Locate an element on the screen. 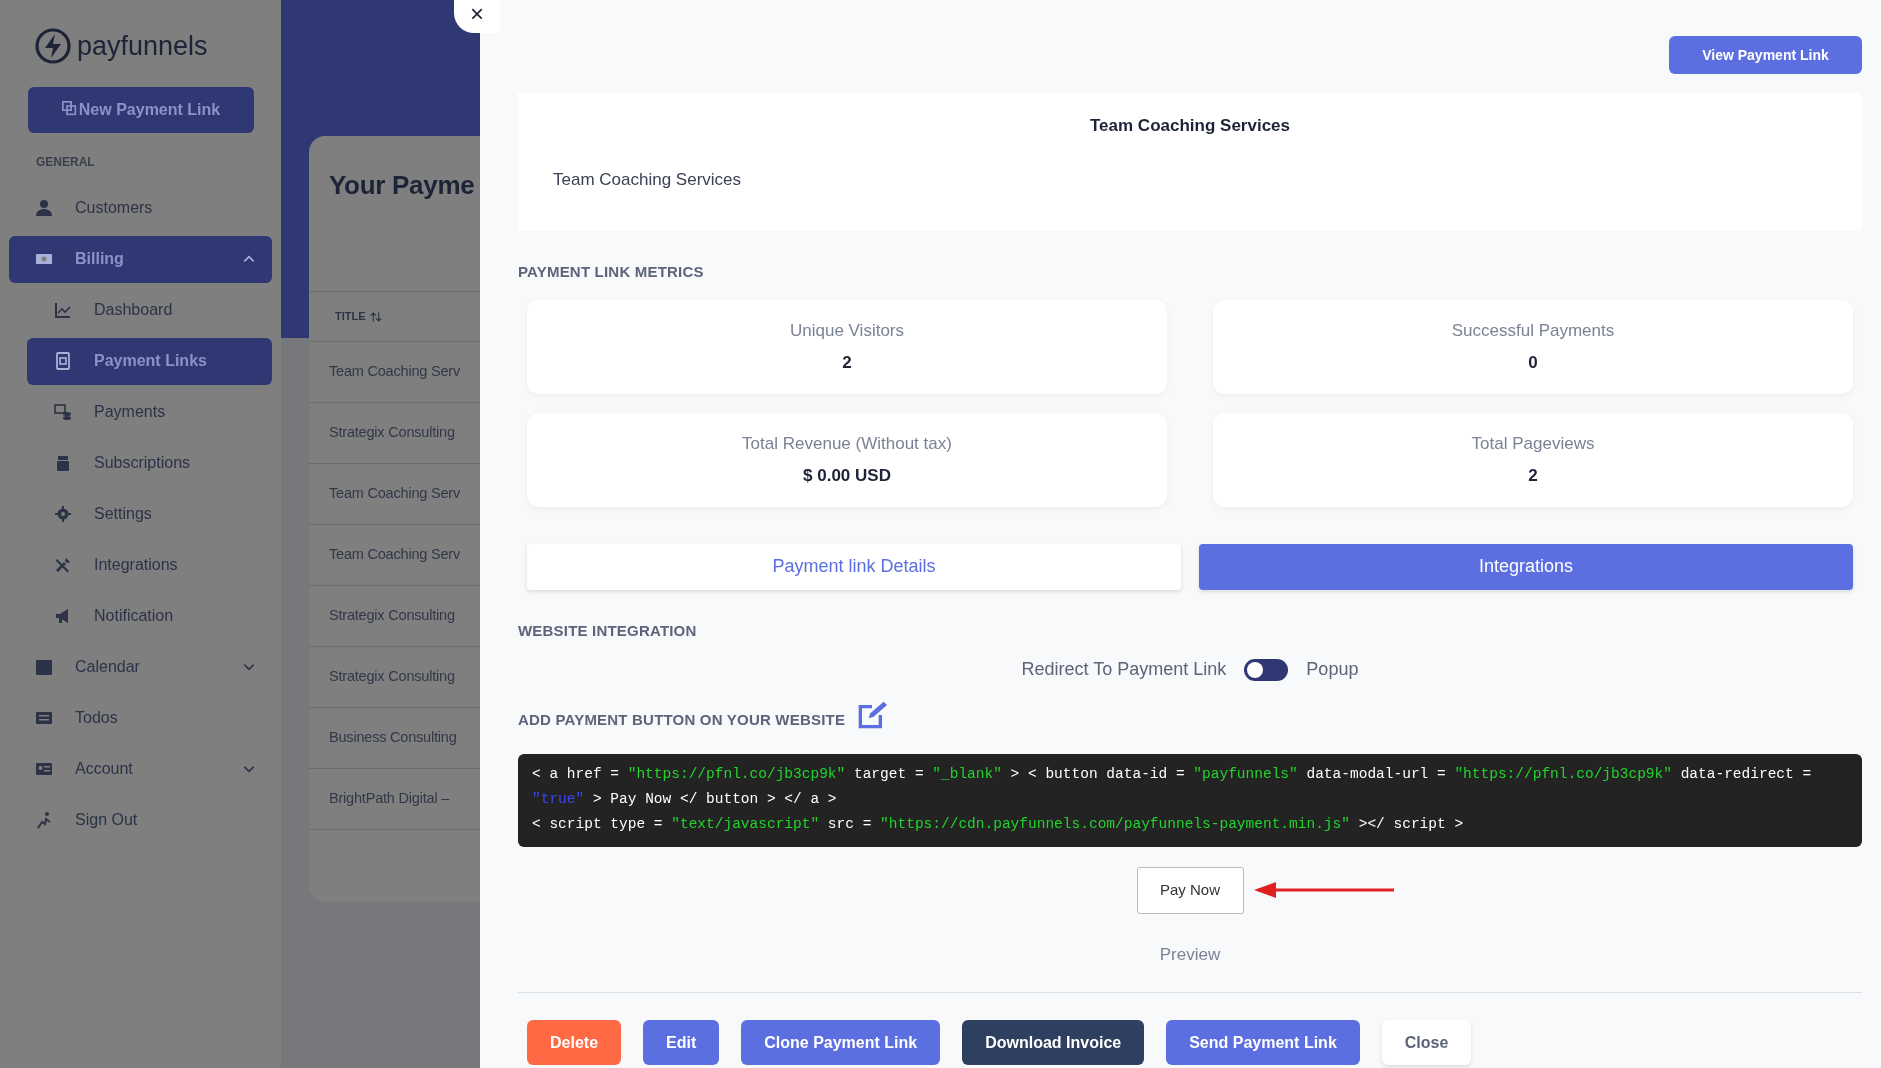 The height and width of the screenshot is (1068, 1881). pay-now-button: Pay Now is located at coordinates (1190, 890).